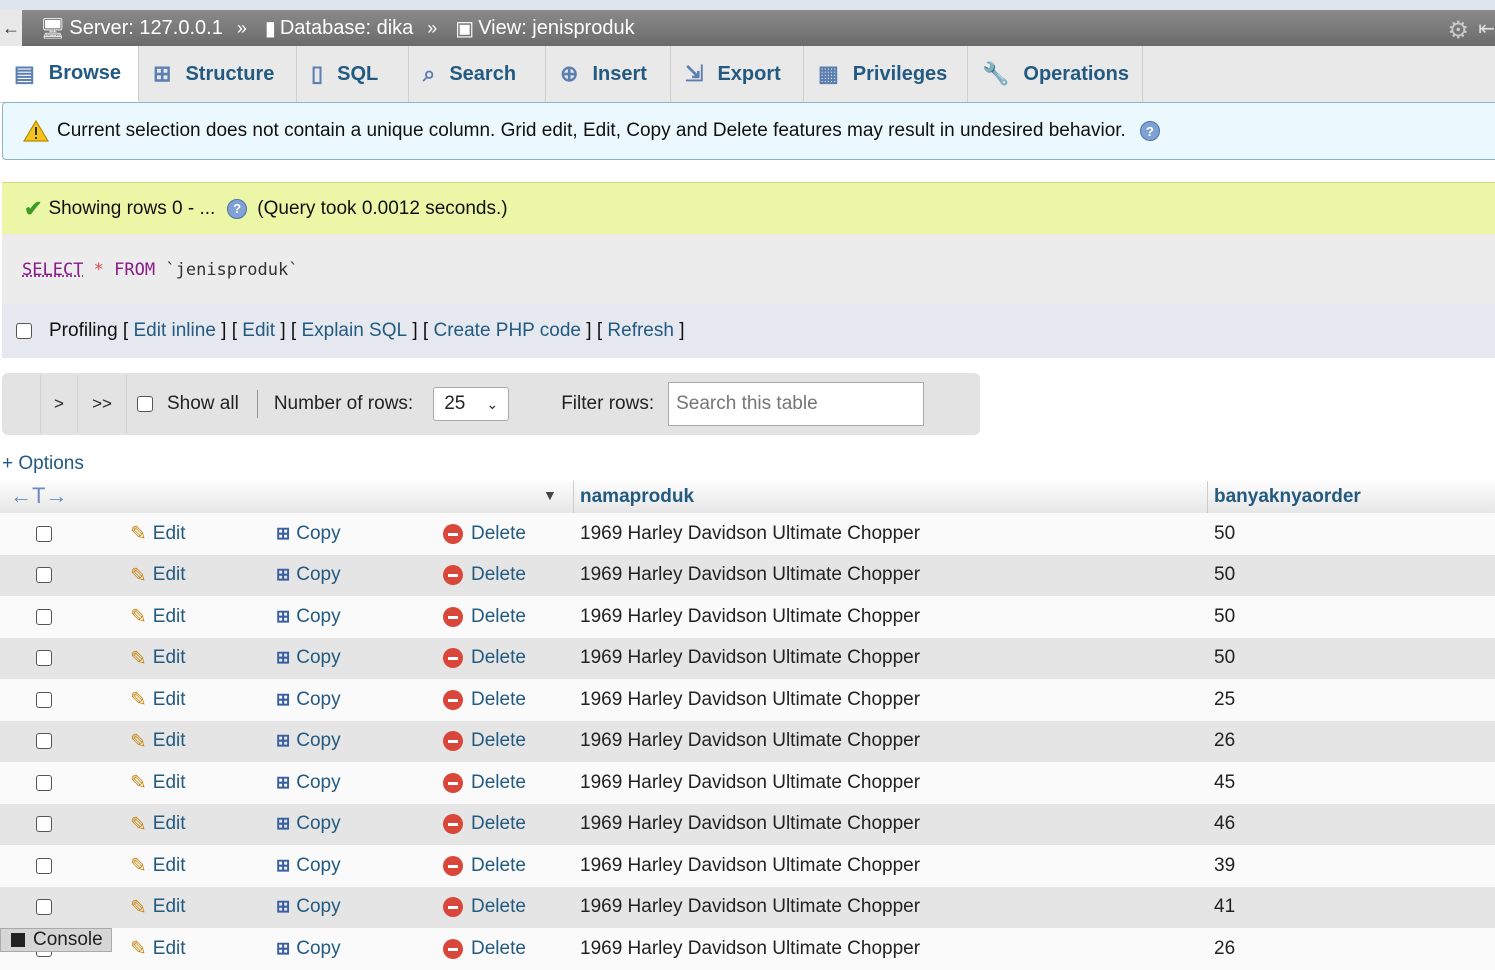 The width and height of the screenshot is (1495, 970). Describe the element at coordinates (354, 331) in the screenshot. I see `explain-sql-link: Explain SQL` at that location.